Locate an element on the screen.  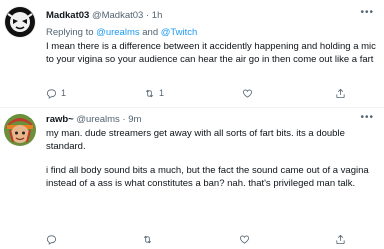
tweet-actions is located at coordinates (196, 239).